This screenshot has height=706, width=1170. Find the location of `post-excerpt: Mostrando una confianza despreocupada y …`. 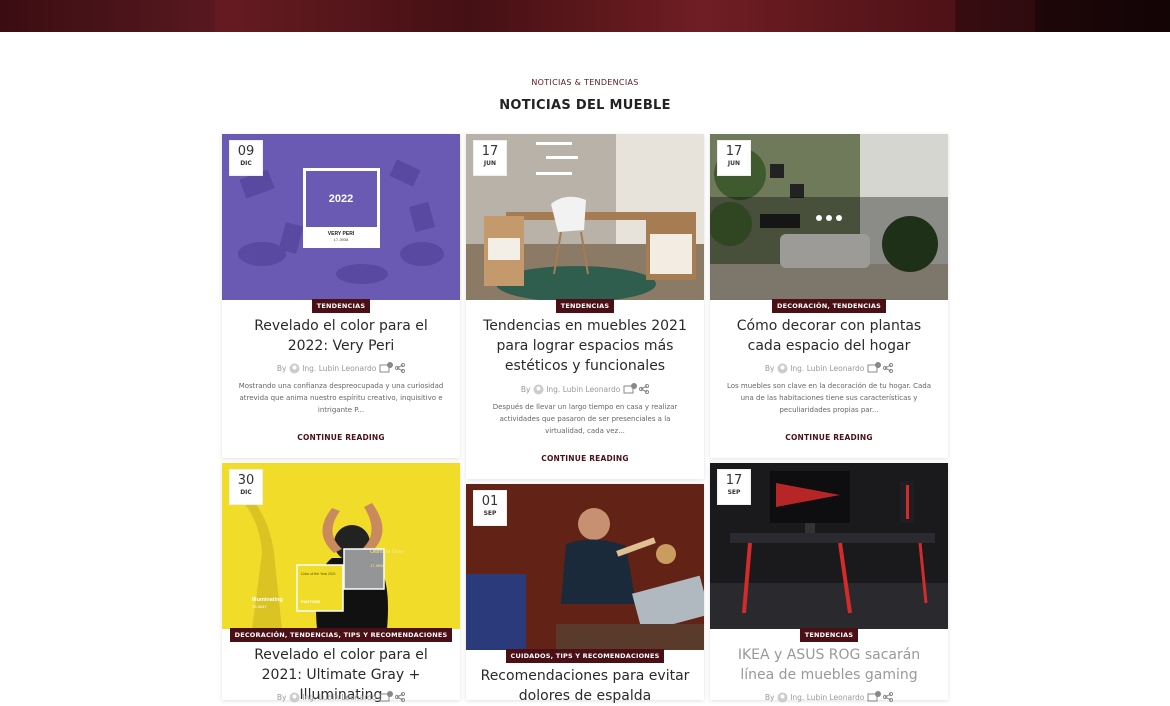

post-excerpt: Mostrando una confianza despreocupada y … is located at coordinates (341, 398).